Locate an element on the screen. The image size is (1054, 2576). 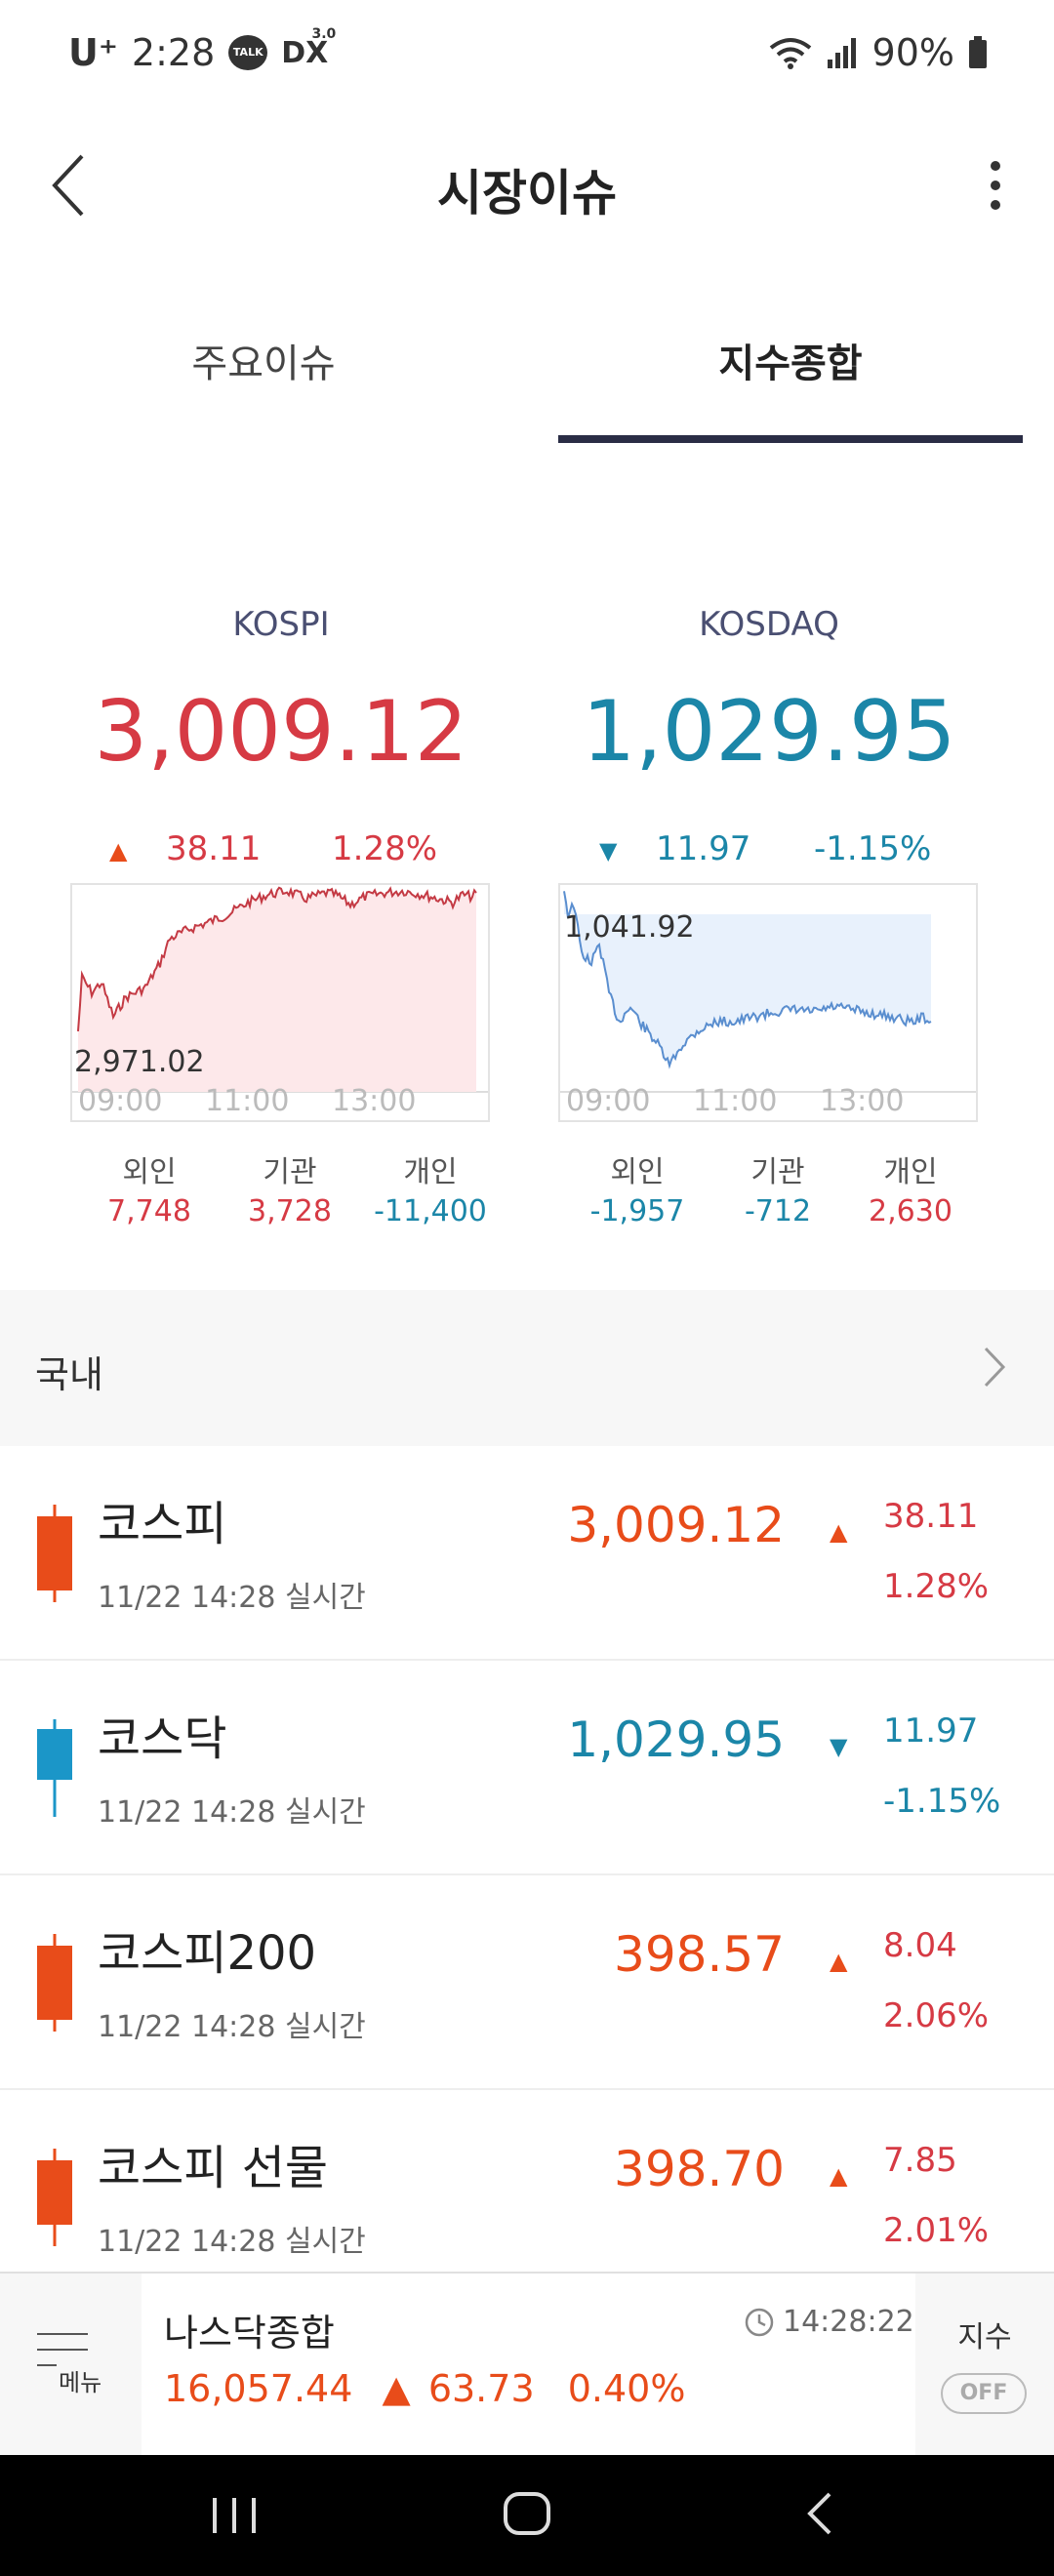
more-options-button is located at coordinates (995, 185).